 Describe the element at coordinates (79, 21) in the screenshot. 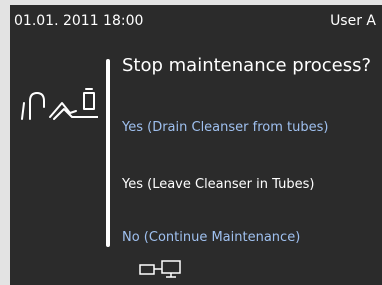

I see `datetime: 01.01. 2011 18:00` at that location.